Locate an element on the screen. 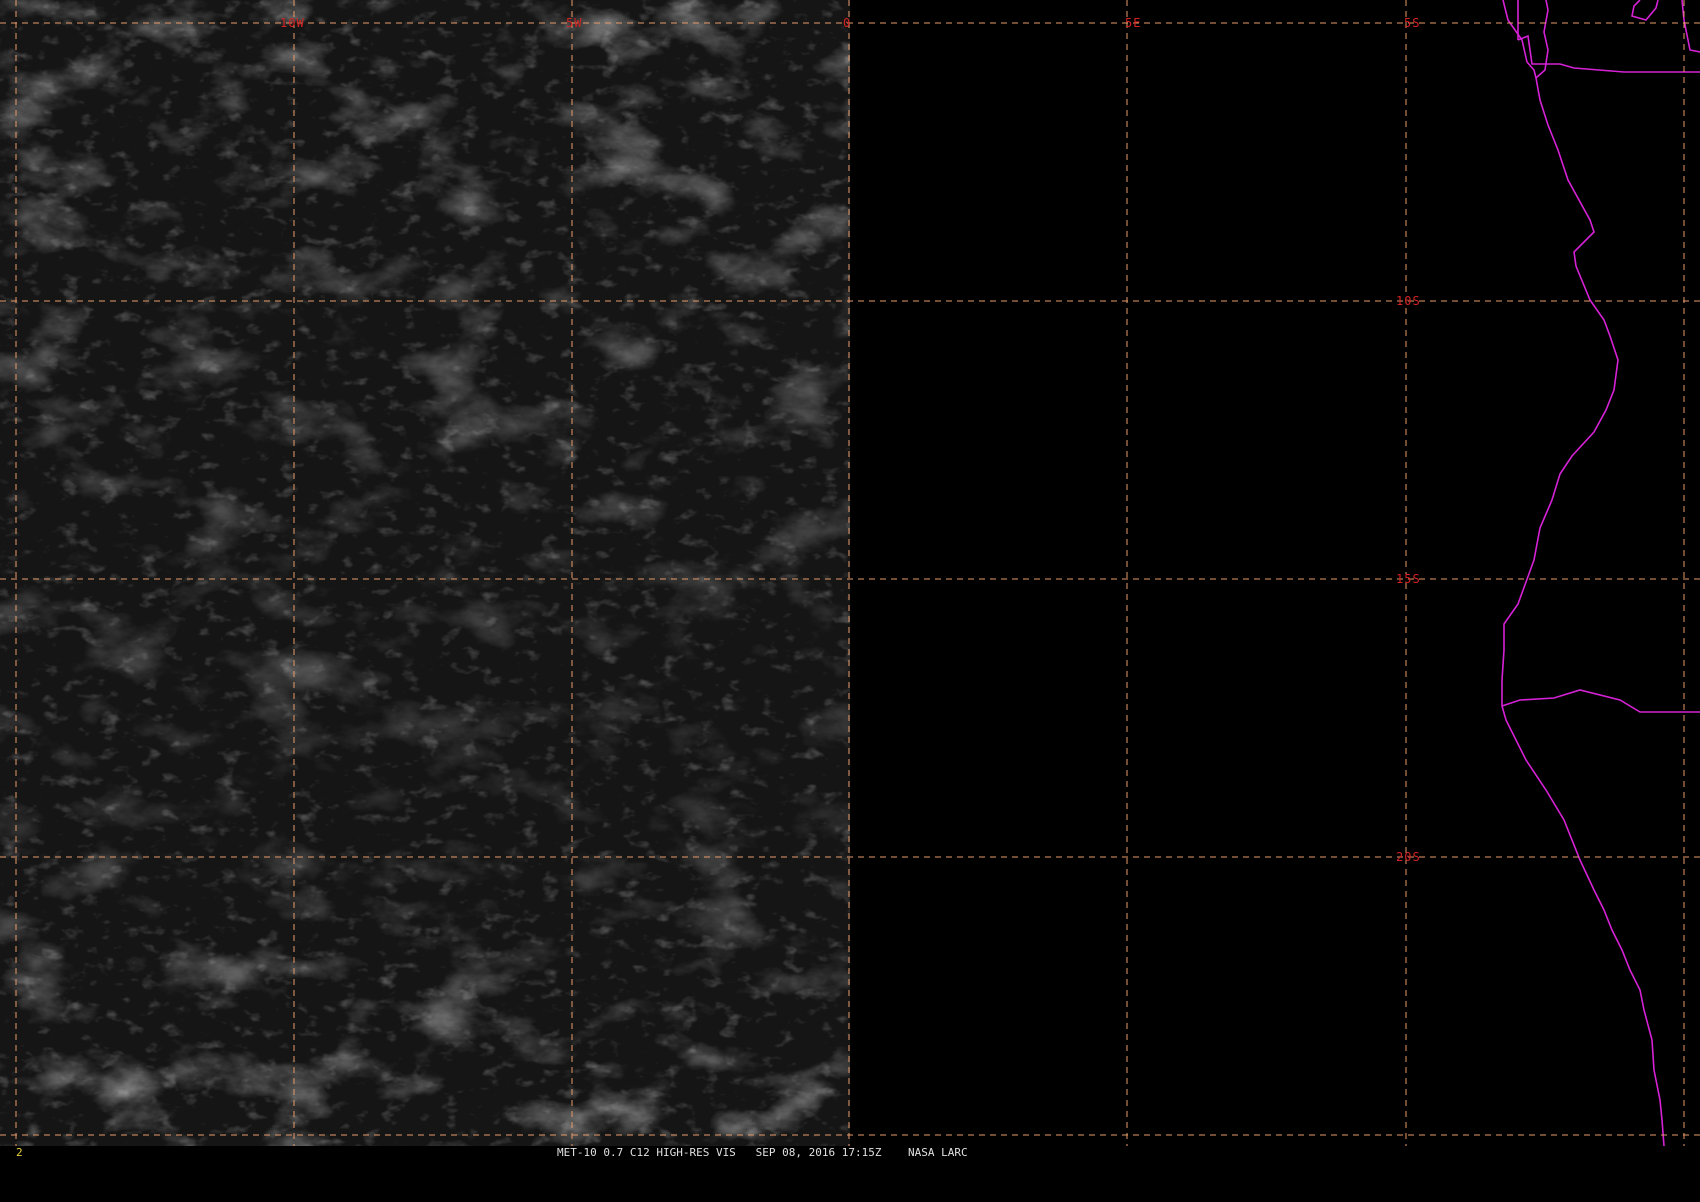  lon-label-0: 0 is located at coordinates (847, 23).